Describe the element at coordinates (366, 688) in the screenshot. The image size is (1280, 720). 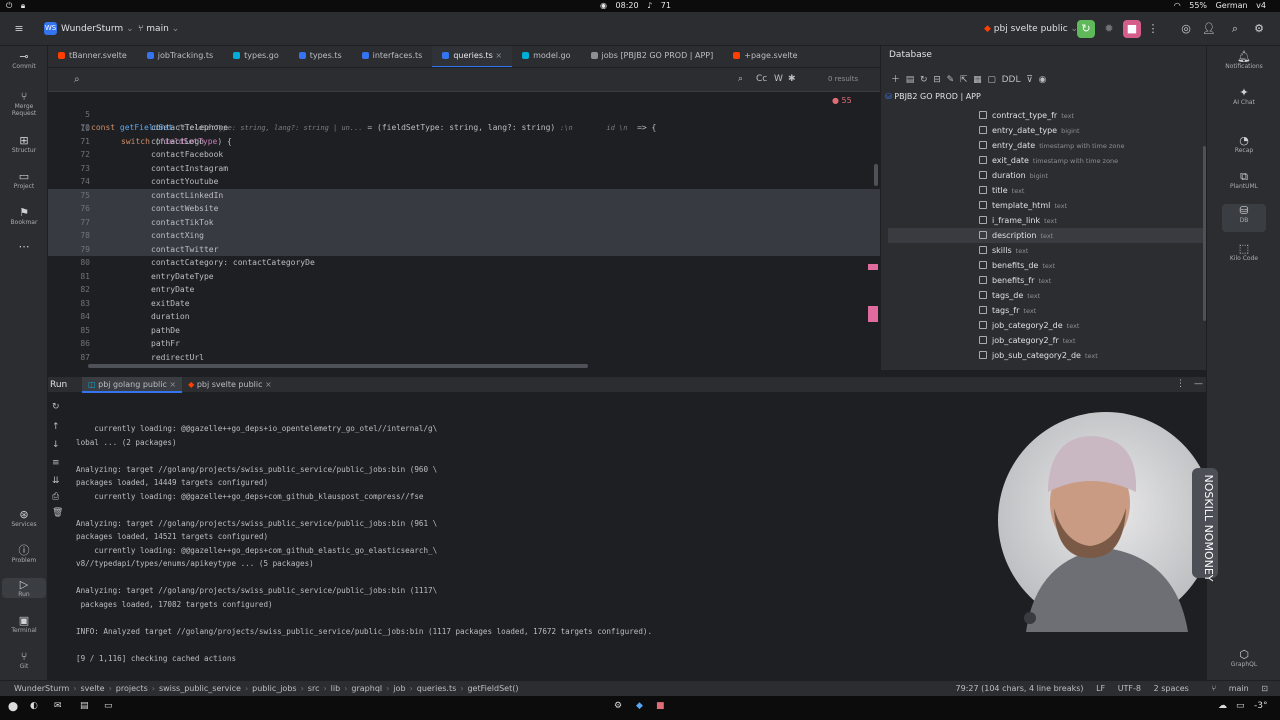
I see `breadcrumb-item: graphql` at that location.